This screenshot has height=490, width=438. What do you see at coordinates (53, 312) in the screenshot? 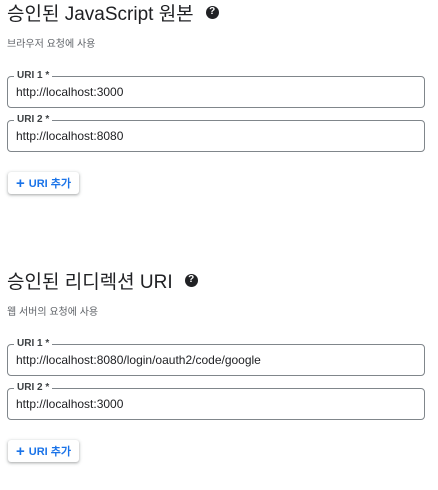
I see `redirect-uris-description: 웹 서버의 요청에 사용` at bounding box center [53, 312].